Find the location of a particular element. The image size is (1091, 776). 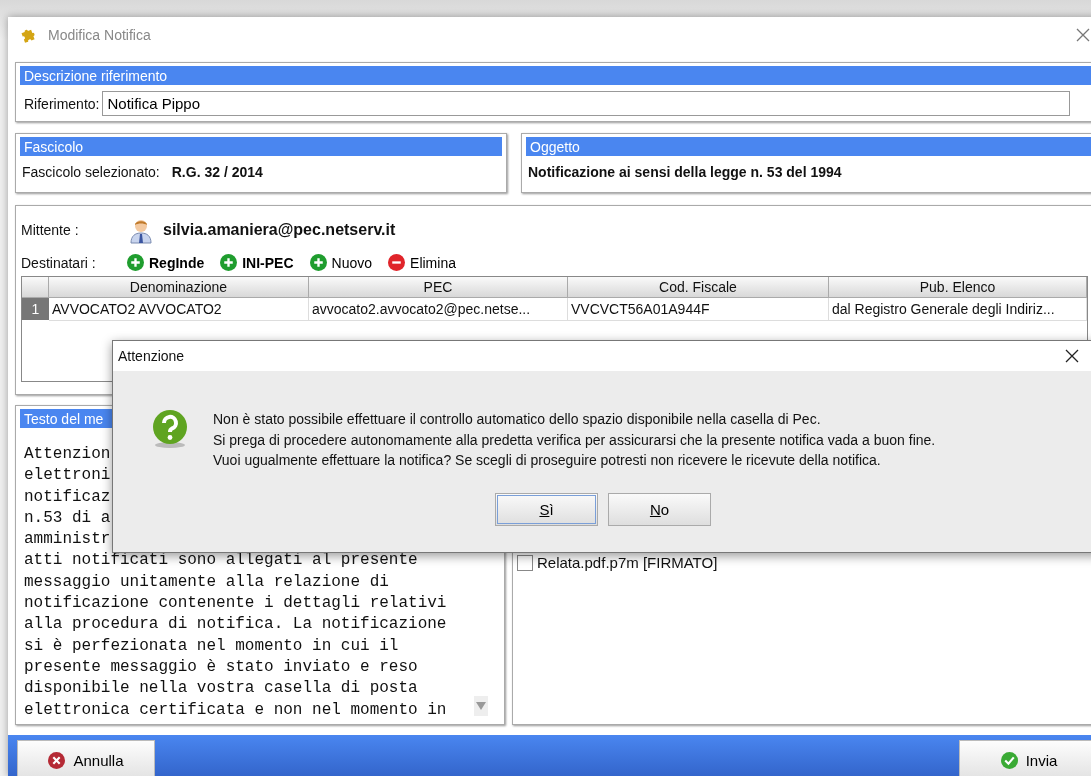

recipient-action-button: INI-PEC is located at coordinates (259, 262).